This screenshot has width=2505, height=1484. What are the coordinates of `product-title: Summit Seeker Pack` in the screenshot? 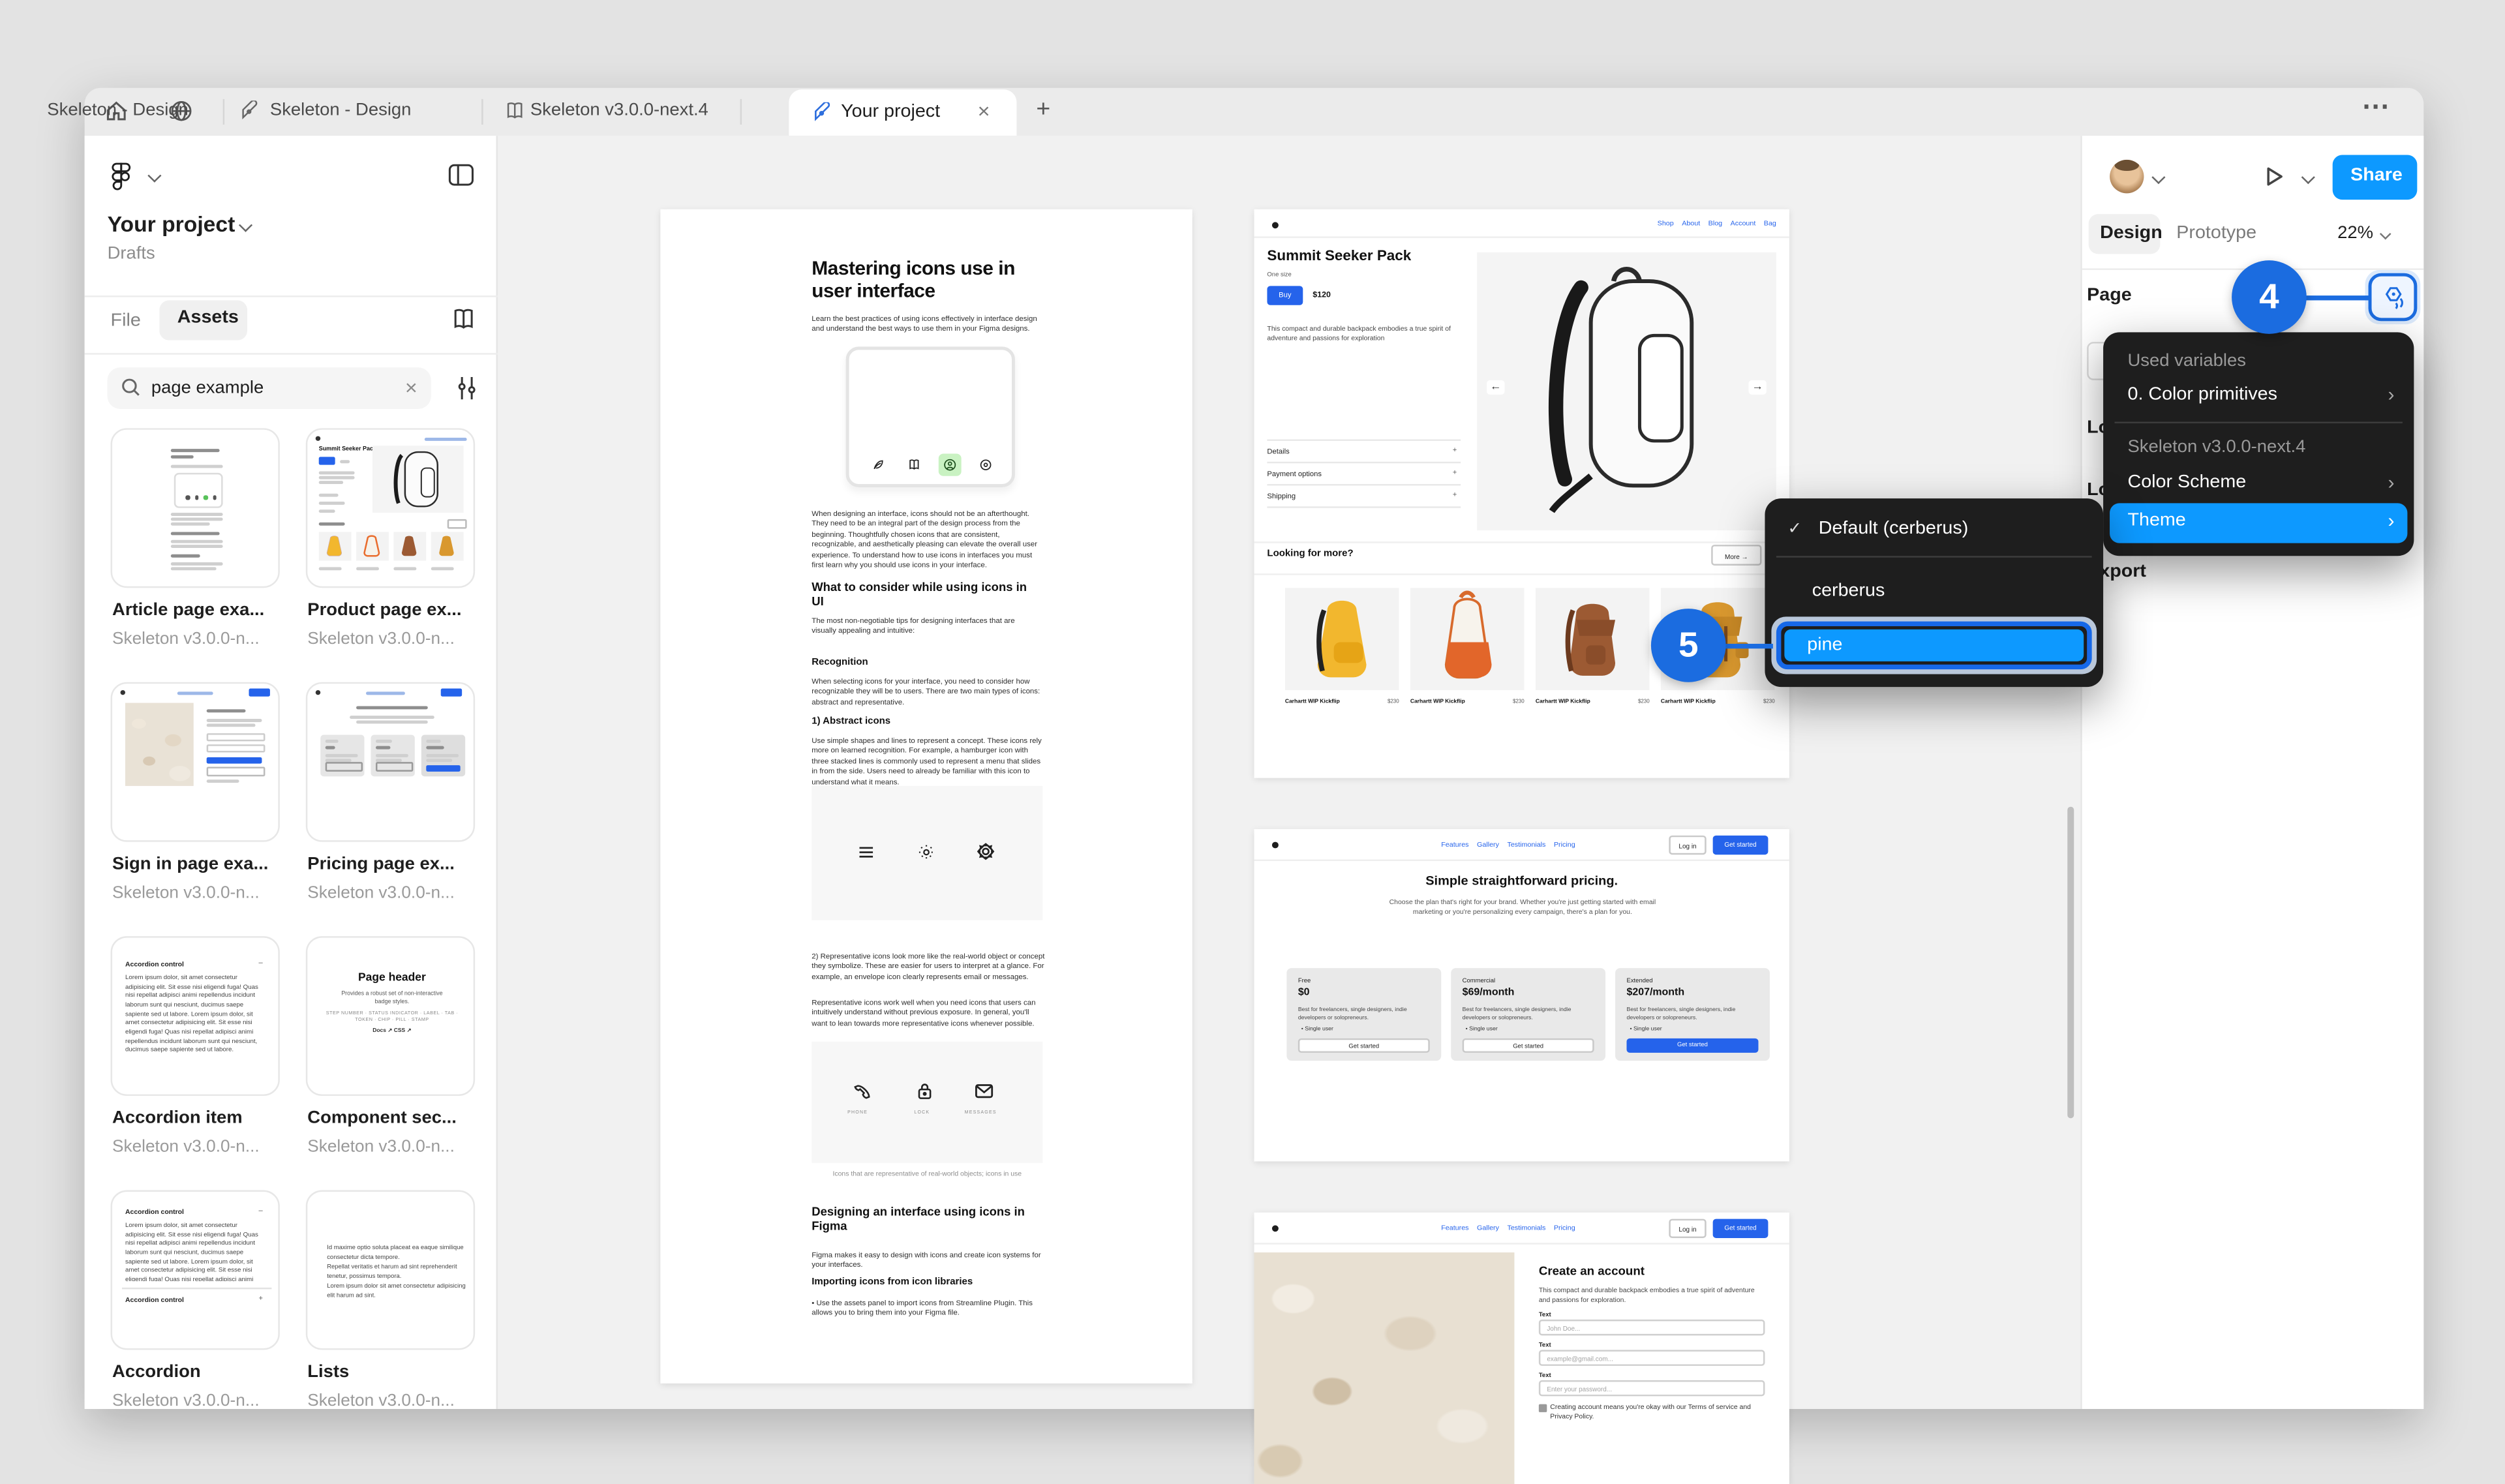 It's located at (1339, 255).